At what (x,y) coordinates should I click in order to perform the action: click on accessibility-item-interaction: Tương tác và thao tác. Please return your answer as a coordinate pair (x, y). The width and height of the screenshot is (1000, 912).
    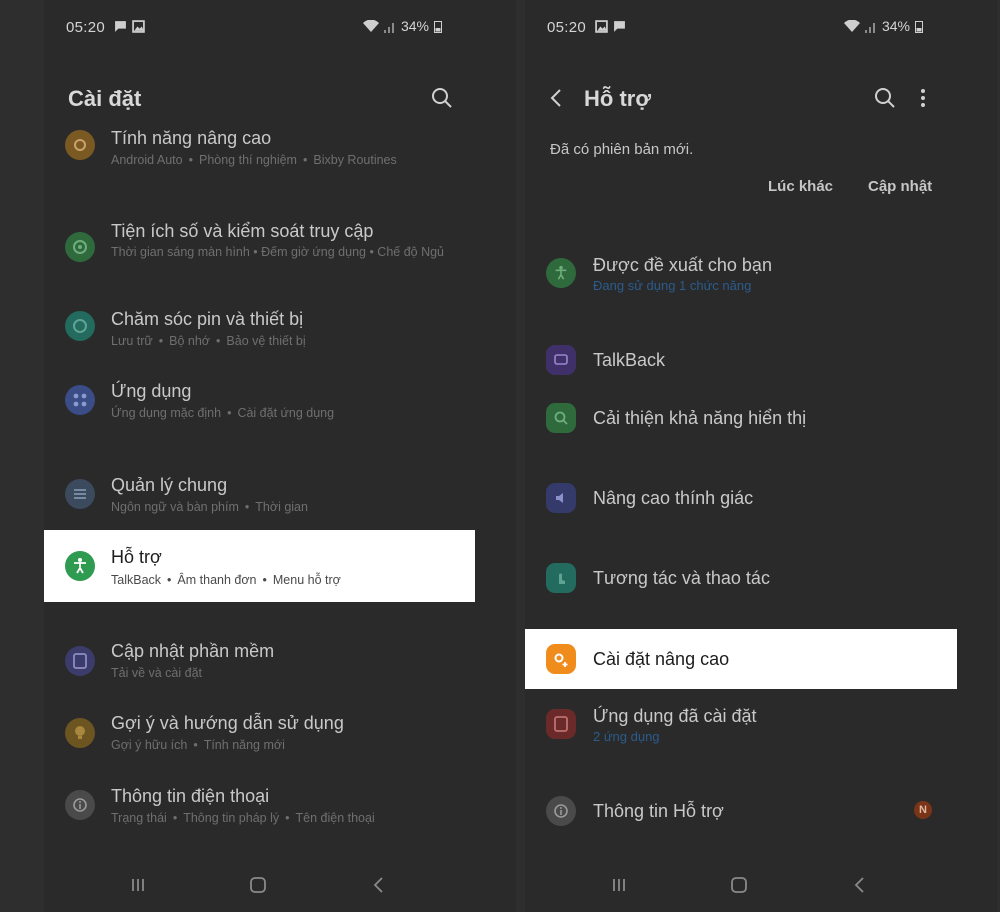
    Looking at the image, I should click on (761, 580).